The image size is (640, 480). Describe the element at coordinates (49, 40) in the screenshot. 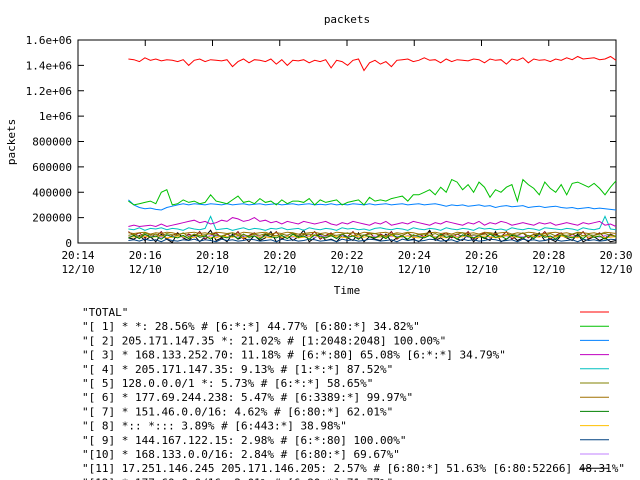

I see `y-tick-label: 1.6e+06` at that location.